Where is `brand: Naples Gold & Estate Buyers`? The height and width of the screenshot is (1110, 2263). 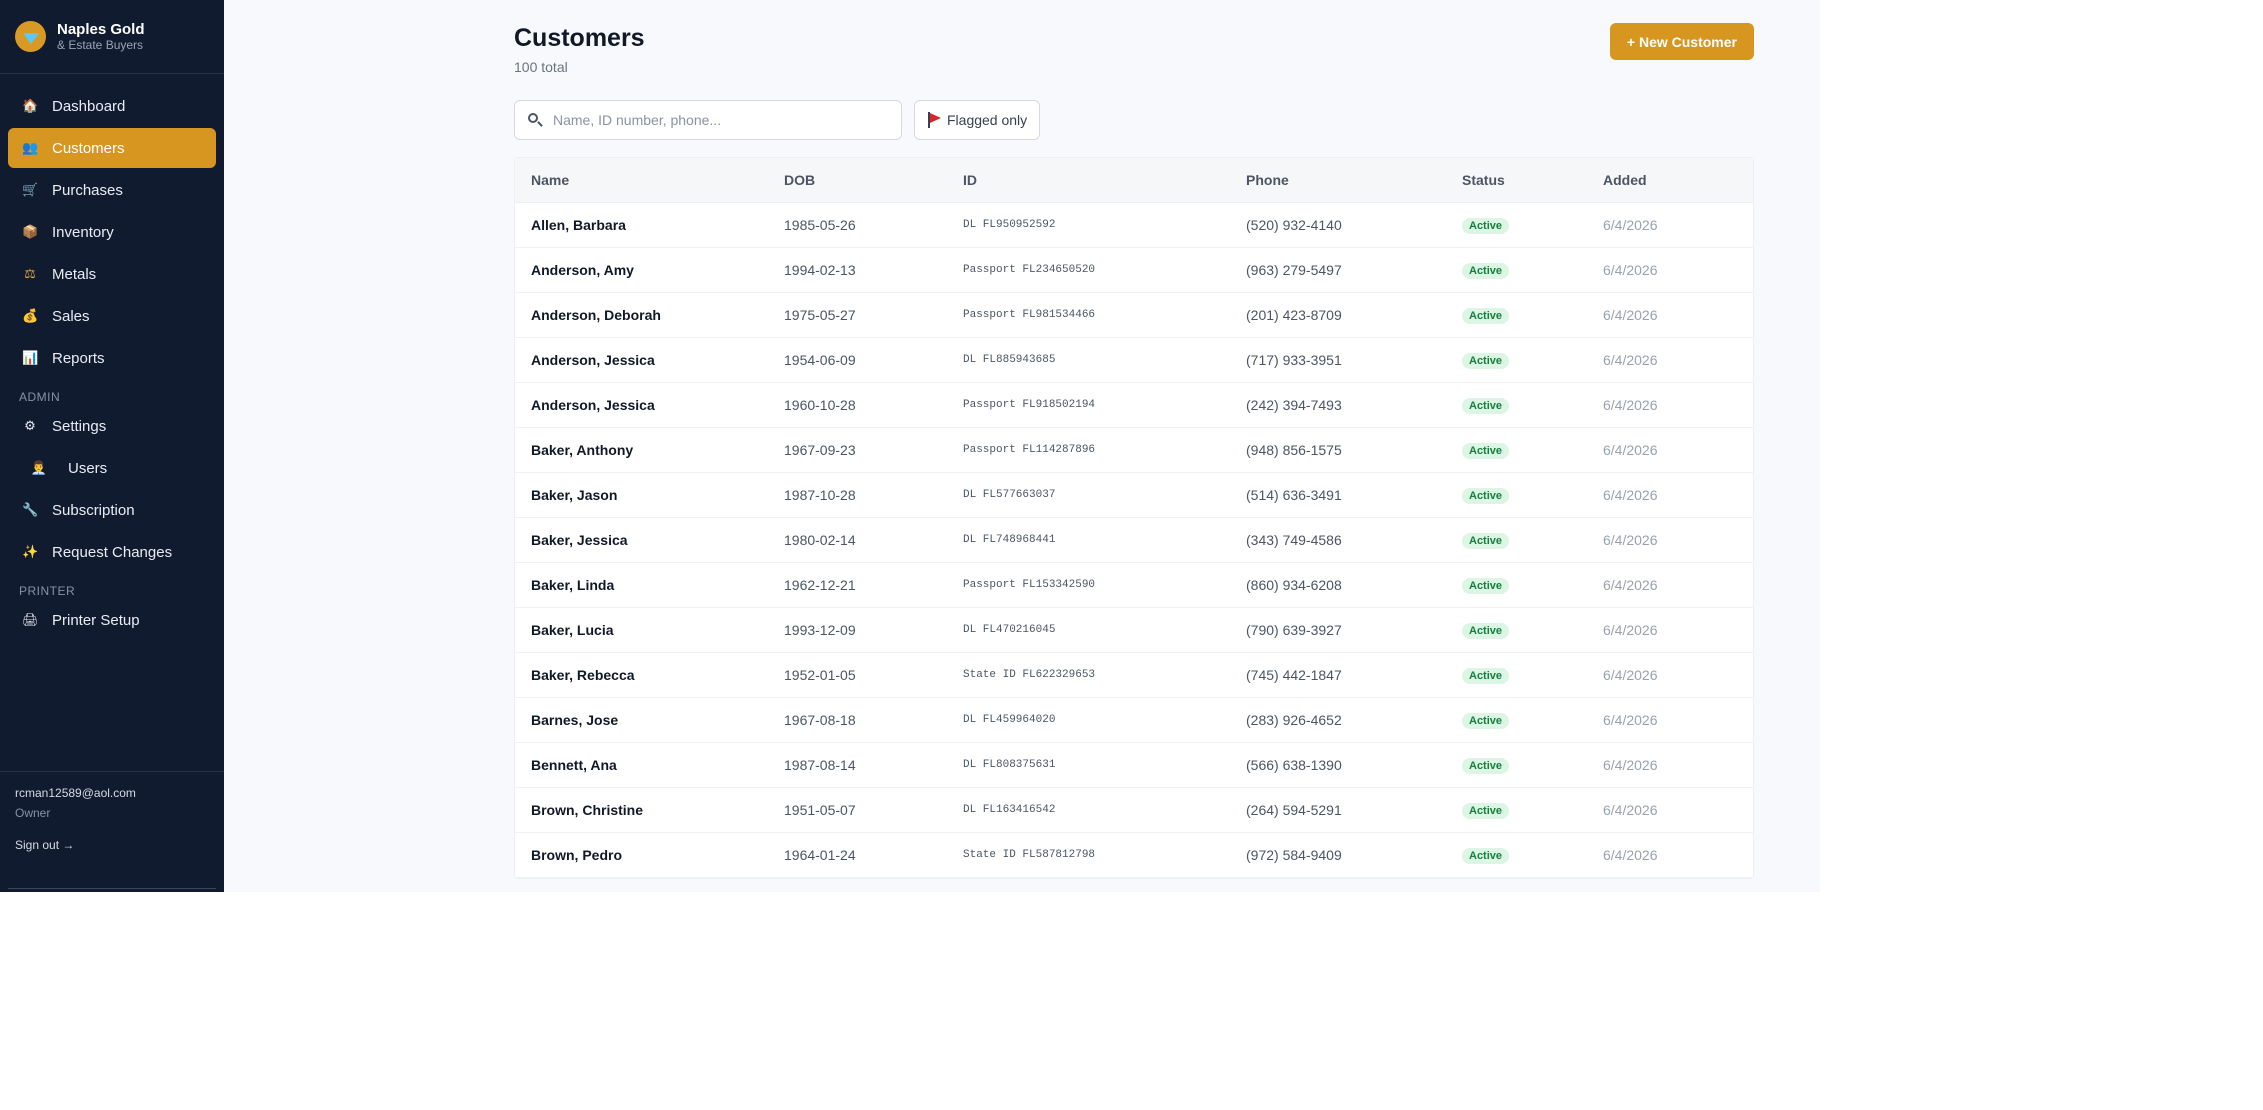
brand: Naples Gold & Estate Buyers is located at coordinates (112, 37).